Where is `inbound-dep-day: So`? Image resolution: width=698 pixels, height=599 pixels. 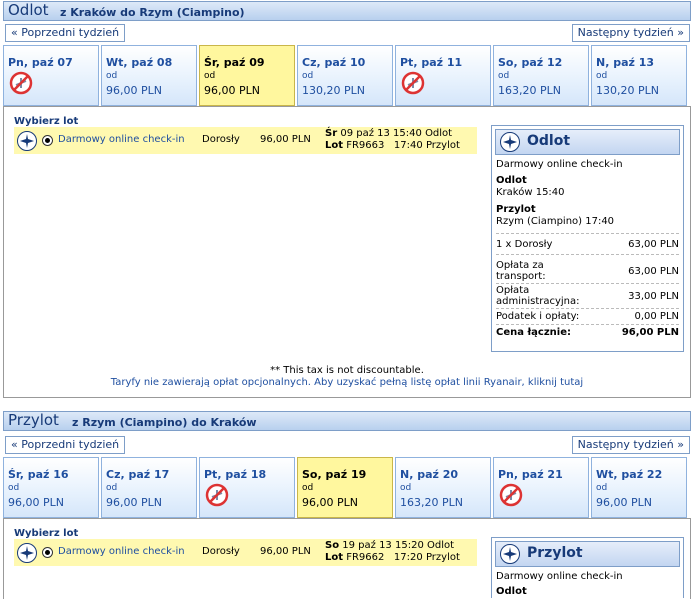 inbound-dep-day: So is located at coordinates (332, 545).